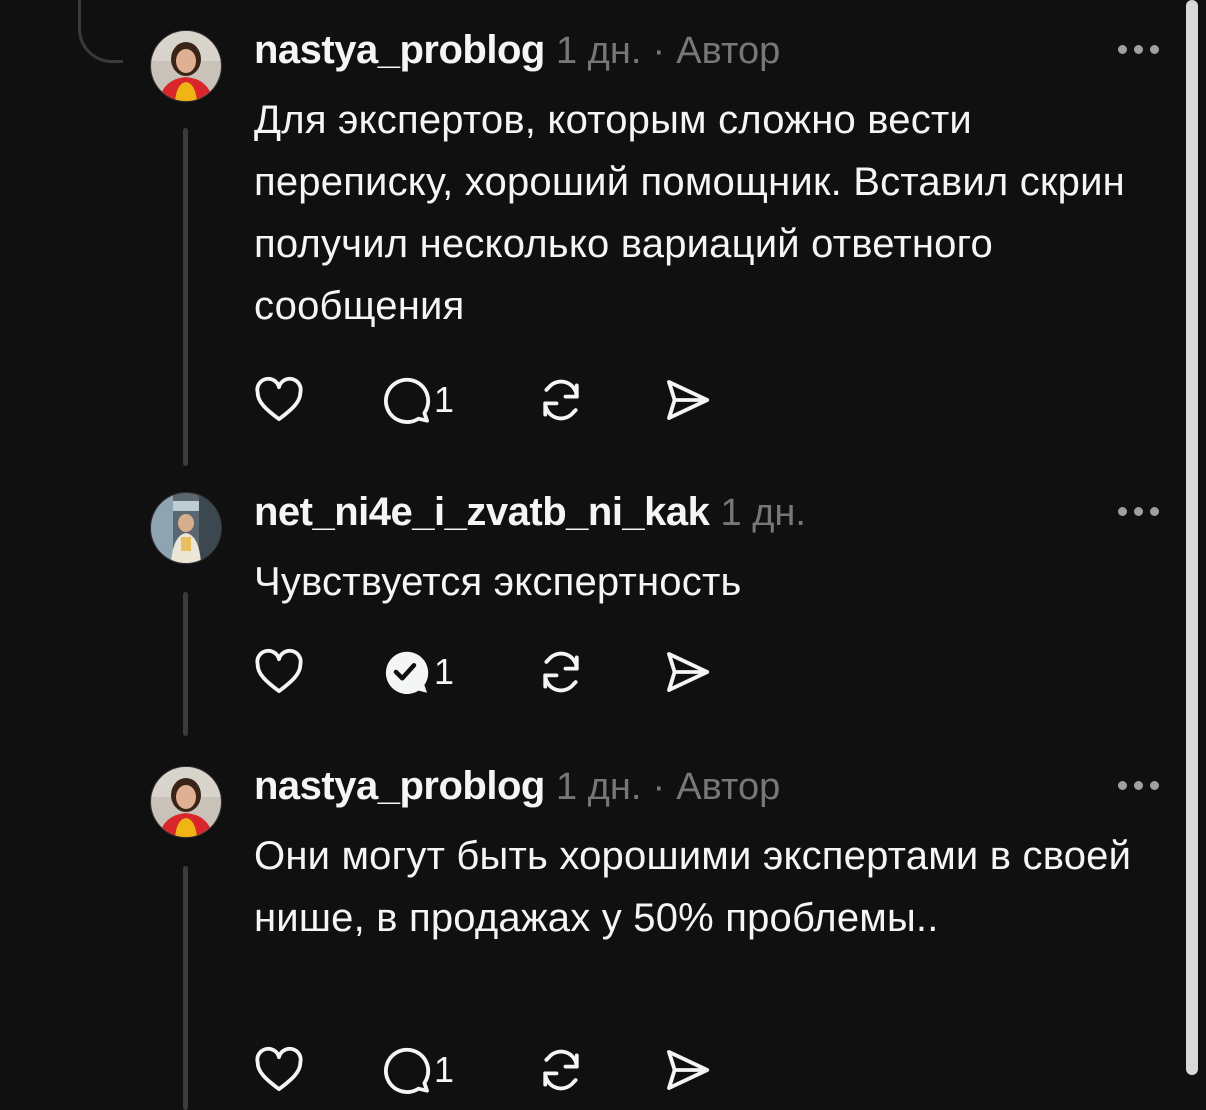 Image resolution: width=1206 pixels, height=1110 pixels. Describe the element at coordinates (100, 31) in the screenshot. I see `thread-connector-curve` at that location.